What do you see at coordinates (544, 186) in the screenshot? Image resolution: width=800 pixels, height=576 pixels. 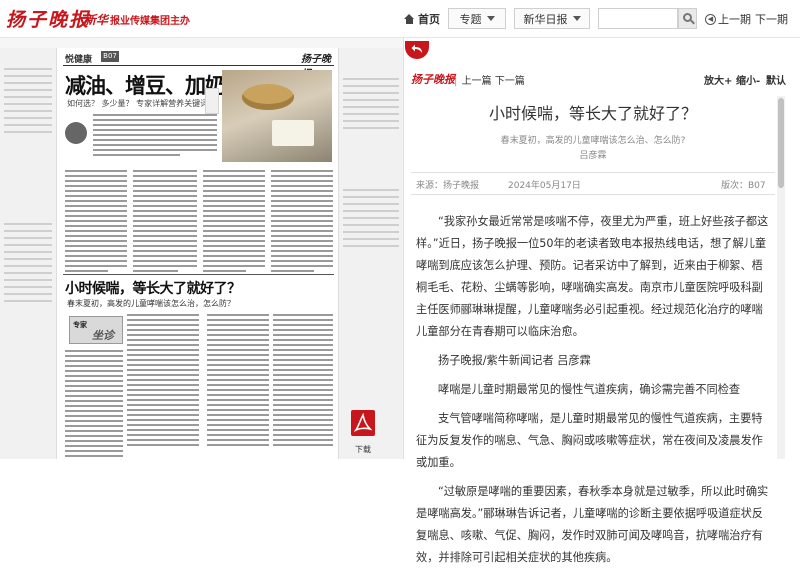 I see `article-date: 2024年05月17日` at bounding box center [544, 186].